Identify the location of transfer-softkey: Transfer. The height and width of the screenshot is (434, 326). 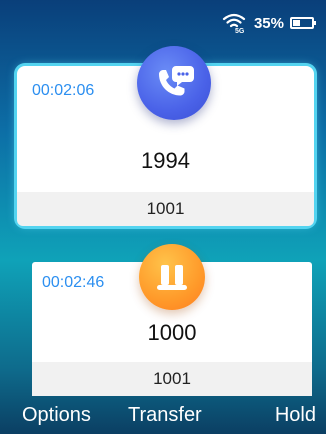
(165, 415).